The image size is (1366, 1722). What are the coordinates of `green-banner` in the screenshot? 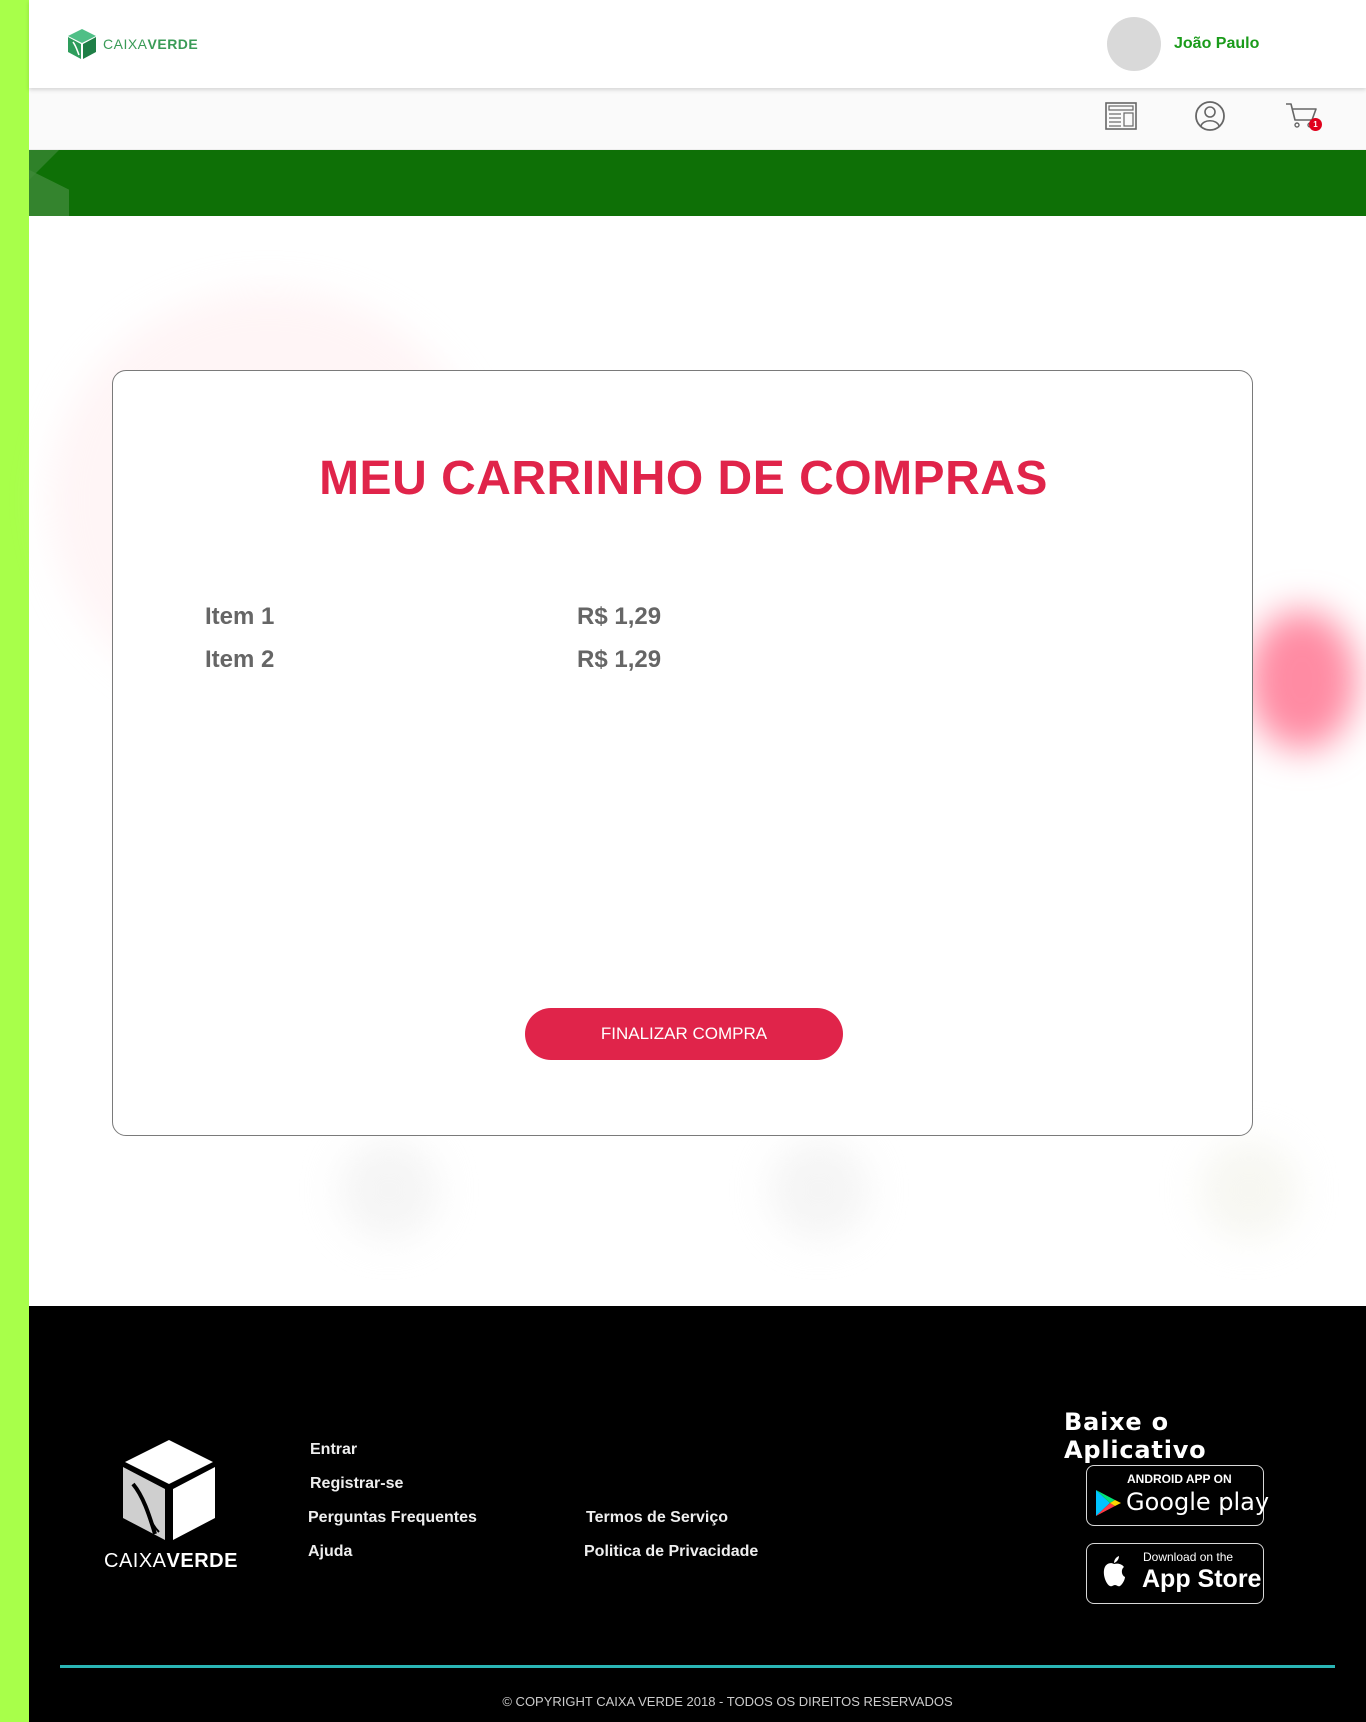 It's located at (697, 183).